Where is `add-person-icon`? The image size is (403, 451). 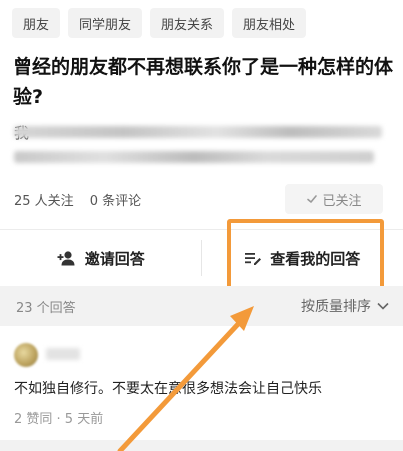
add-person-icon is located at coordinates (66, 258).